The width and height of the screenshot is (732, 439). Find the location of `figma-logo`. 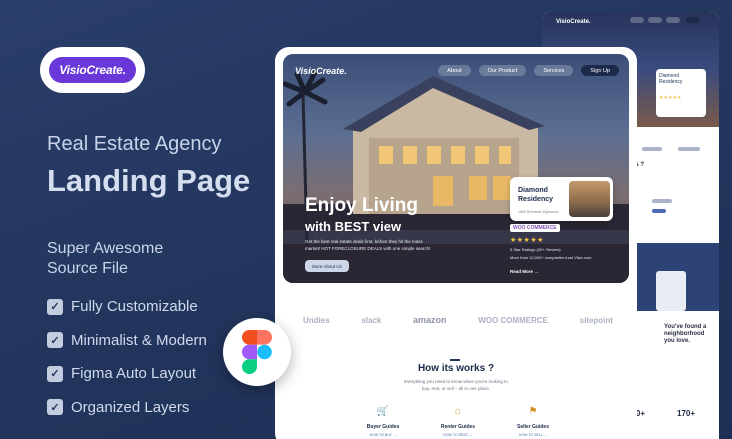

figma-logo is located at coordinates (257, 352).